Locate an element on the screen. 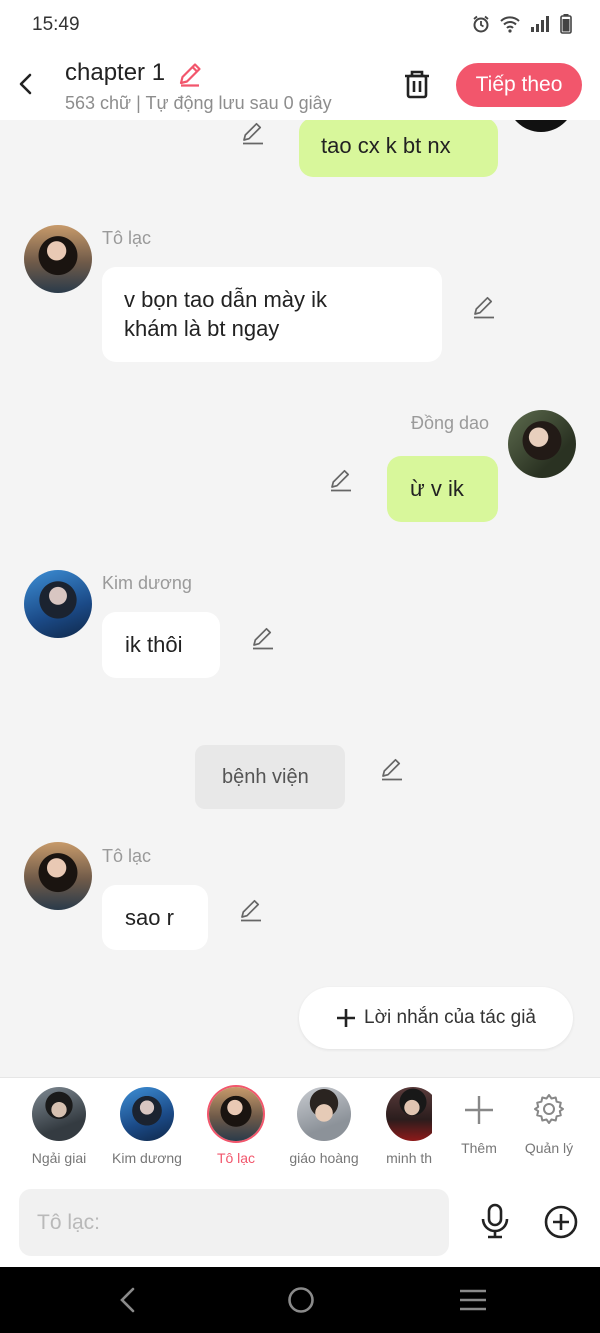 Image resolution: width=600 pixels, height=1333 pixels. edit-title-icon is located at coordinates (190, 74).